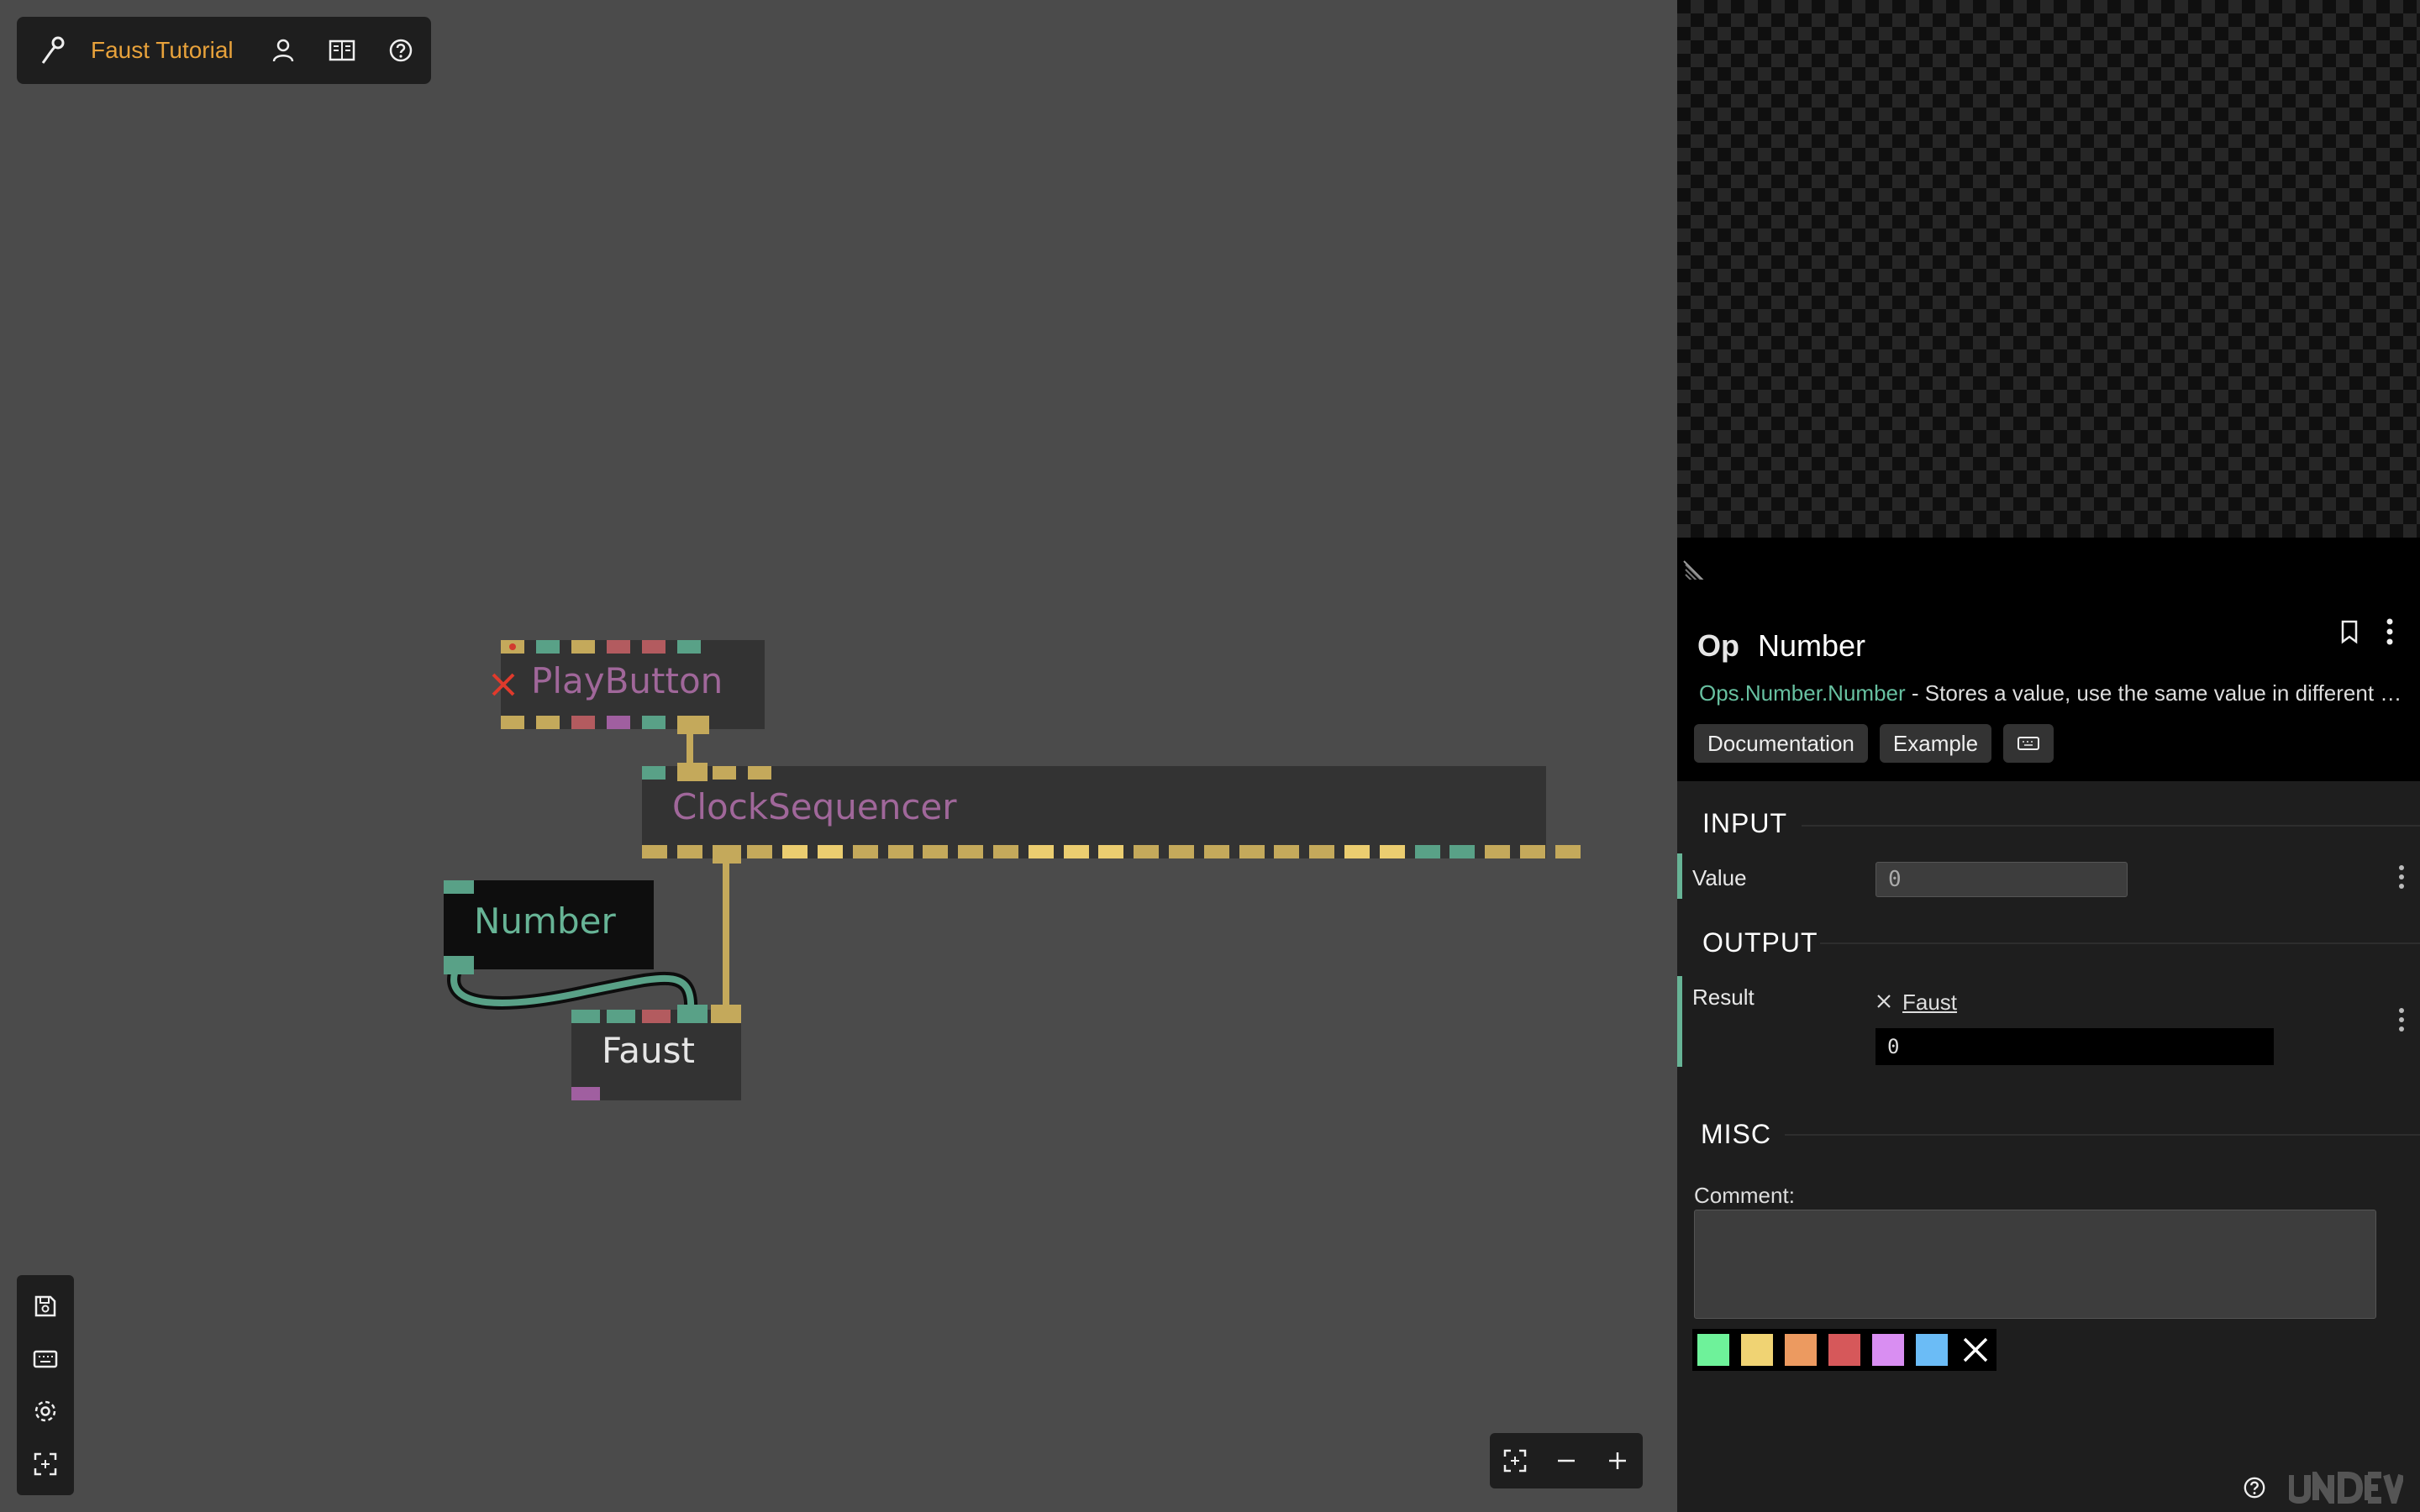 Image resolution: width=2420 pixels, height=1512 pixels. I want to click on zoom-fit-icon, so click(1515, 1460).